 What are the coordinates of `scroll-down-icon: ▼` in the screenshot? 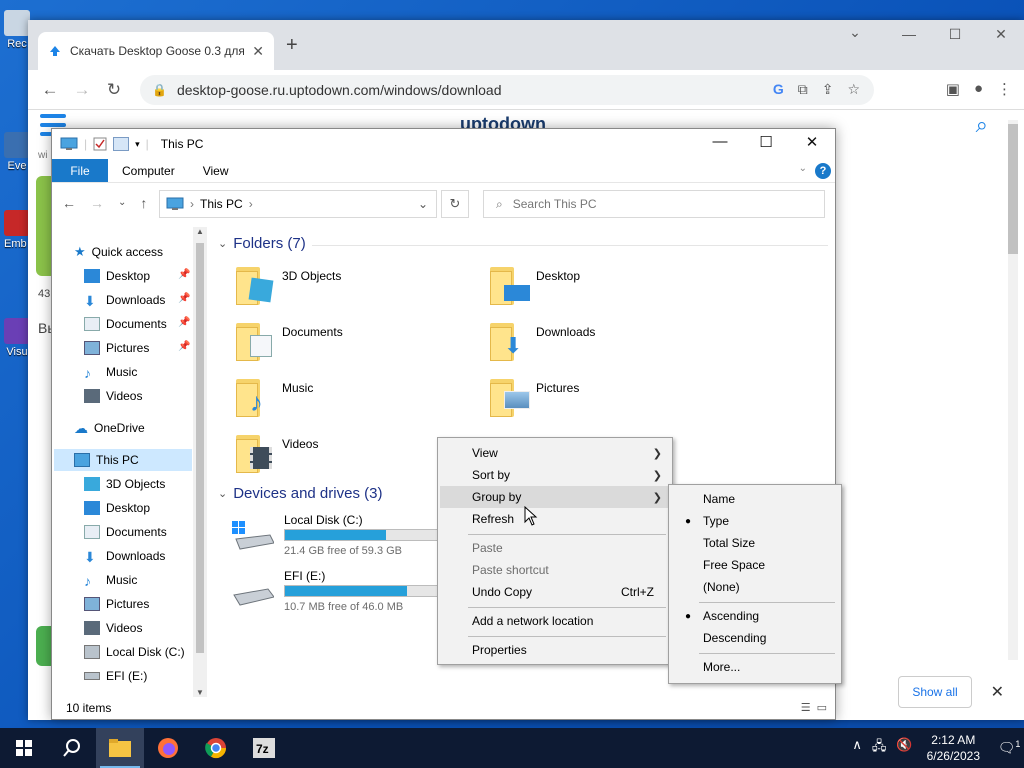 It's located at (200, 692).